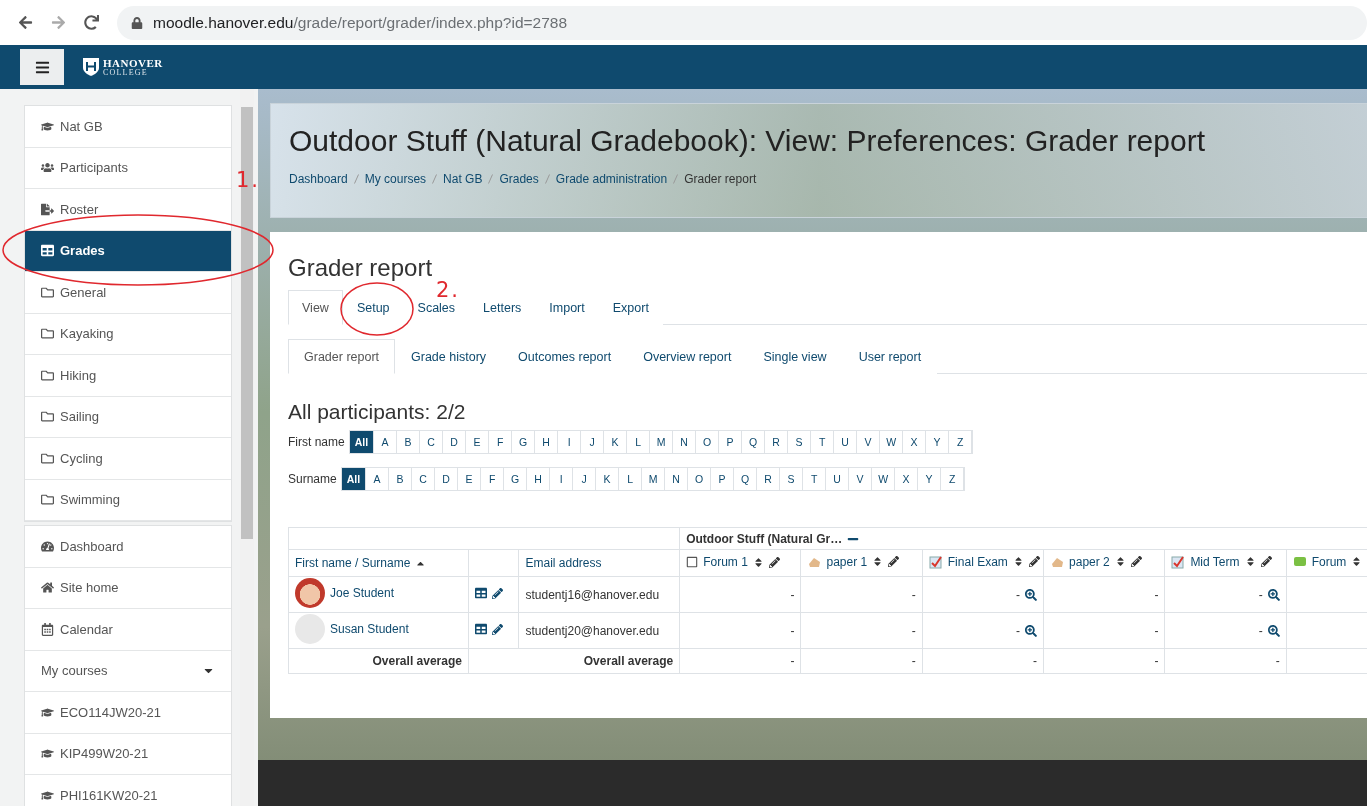  I want to click on student-name-link: Susan Student, so click(369, 629).